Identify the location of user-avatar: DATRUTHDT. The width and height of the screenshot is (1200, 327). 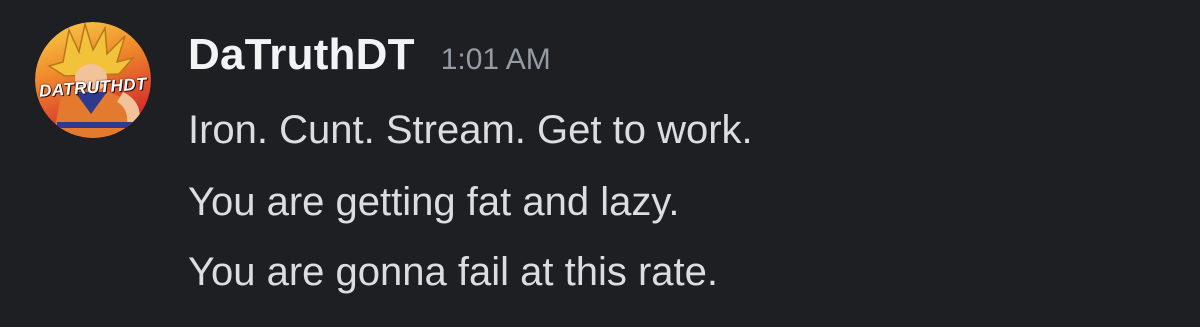
(93, 80).